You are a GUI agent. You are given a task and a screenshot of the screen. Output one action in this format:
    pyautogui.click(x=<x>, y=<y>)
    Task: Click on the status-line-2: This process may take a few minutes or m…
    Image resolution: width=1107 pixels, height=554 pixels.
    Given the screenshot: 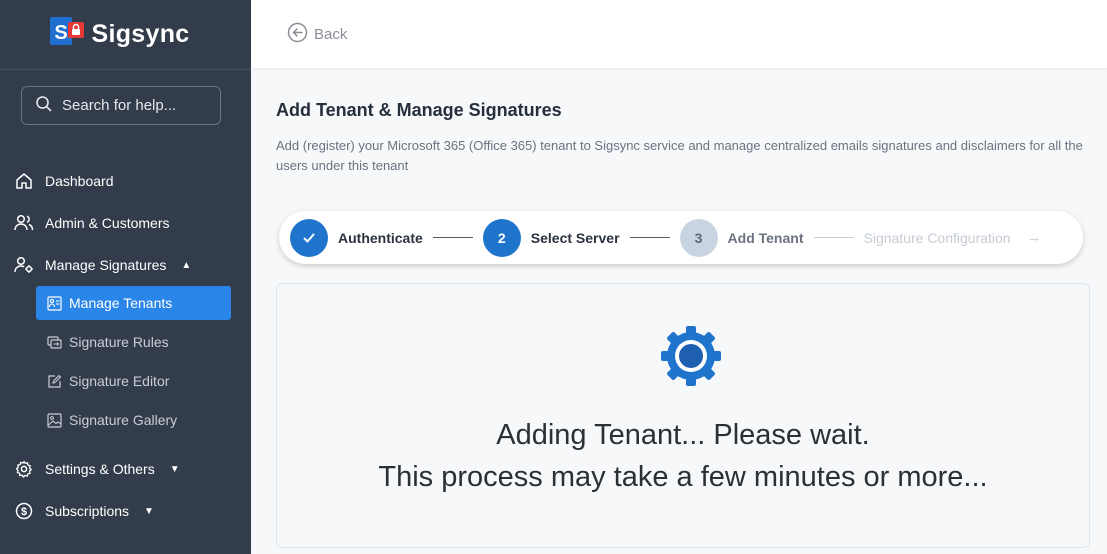 What is the action you would take?
    pyautogui.click(x=683, y=477)
    